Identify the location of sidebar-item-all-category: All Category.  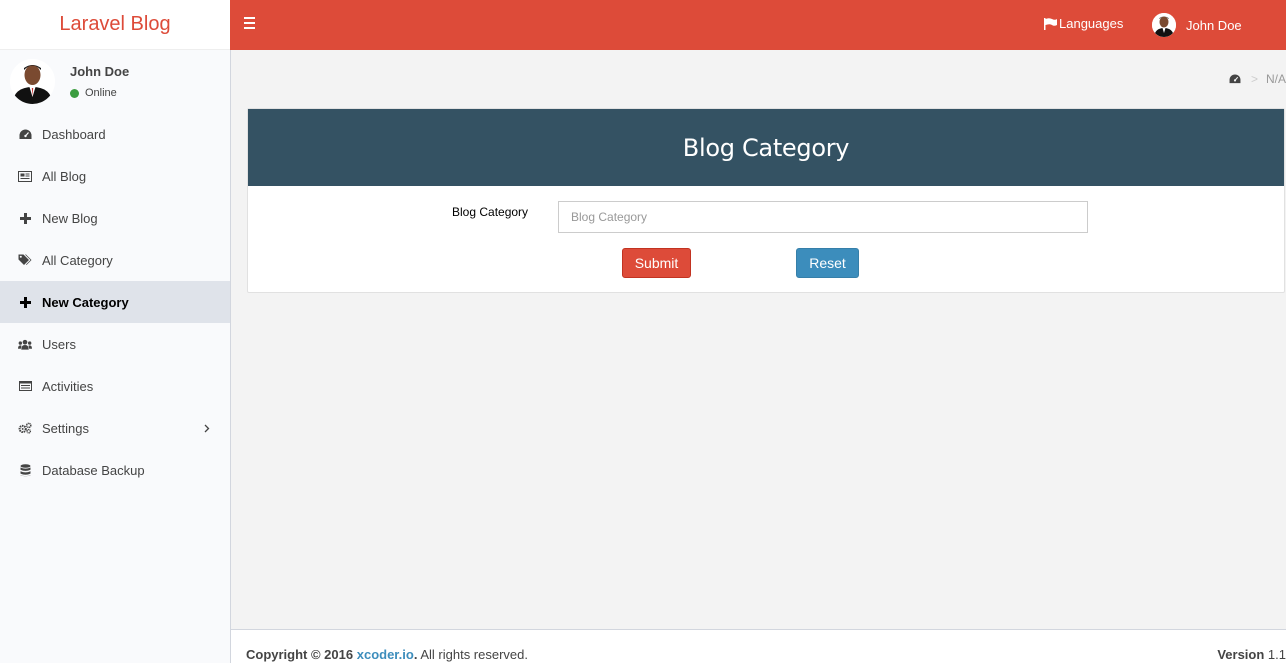
(115, 260).